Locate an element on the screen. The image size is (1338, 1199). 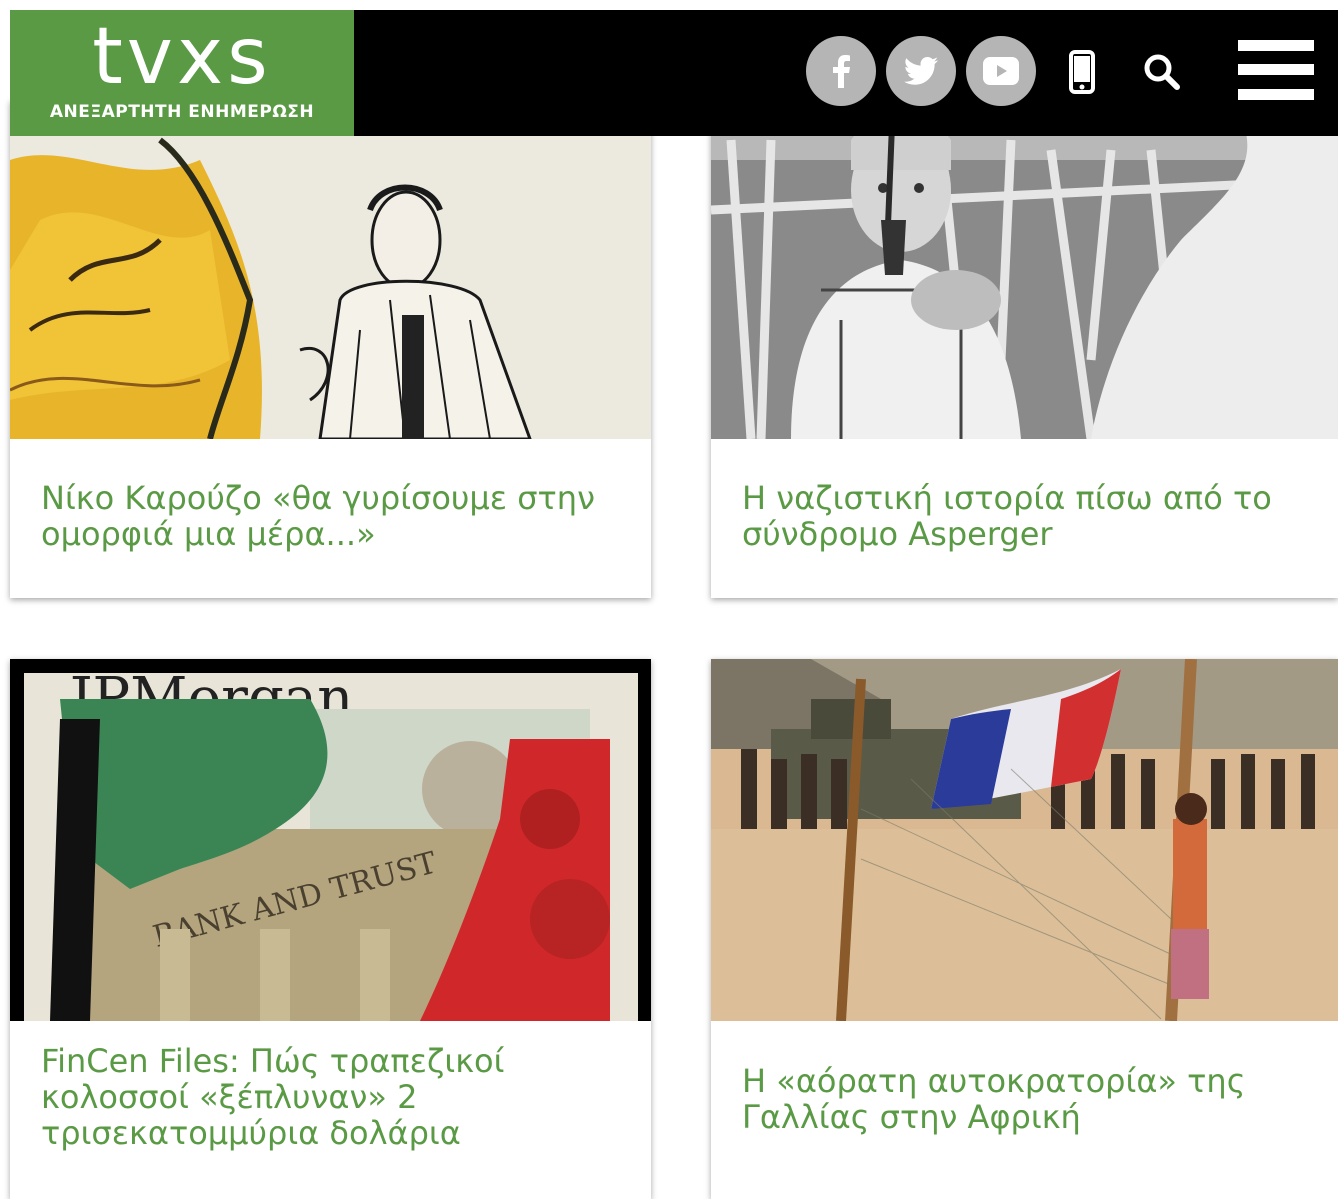
twitter-button is located at coordinates (921, 71).